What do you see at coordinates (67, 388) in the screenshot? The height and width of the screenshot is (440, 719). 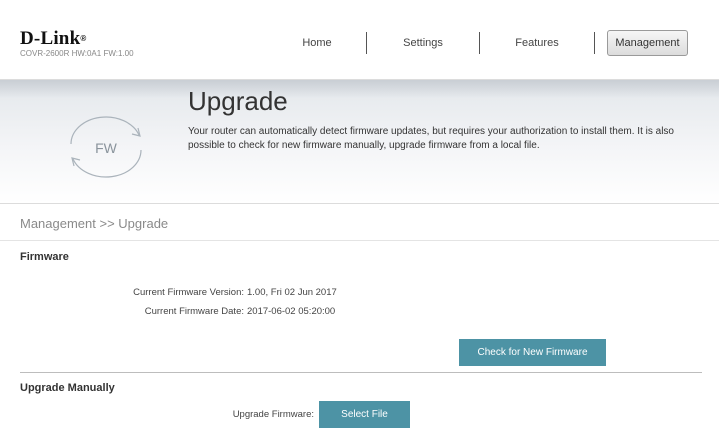 I see `upgrade-manually-section-title: Upgrade Manually` at bounding box center [67, 388].